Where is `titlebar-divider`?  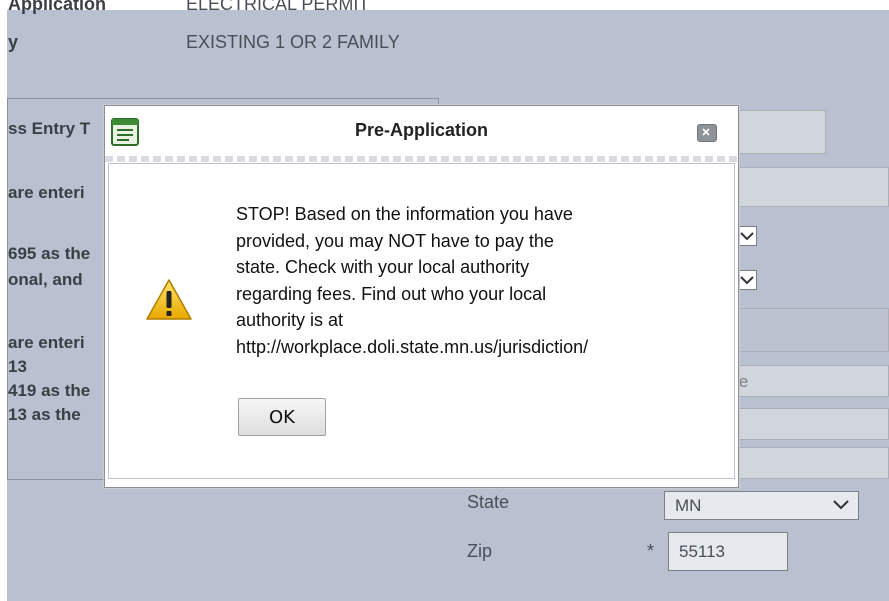 titlebar-divider is located at coordinates (421, 159).